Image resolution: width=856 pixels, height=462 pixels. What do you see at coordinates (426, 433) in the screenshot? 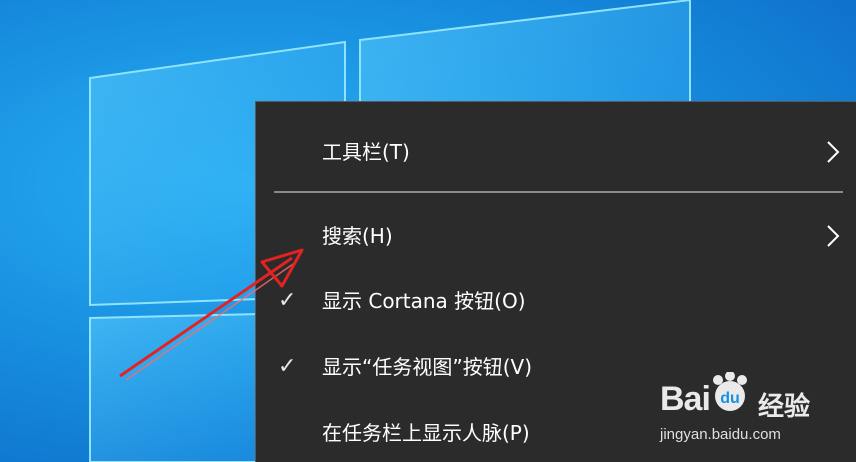
I see `menu-item-label: 在任务栏上显示人脉(P)` at bounding box center [426, 433].